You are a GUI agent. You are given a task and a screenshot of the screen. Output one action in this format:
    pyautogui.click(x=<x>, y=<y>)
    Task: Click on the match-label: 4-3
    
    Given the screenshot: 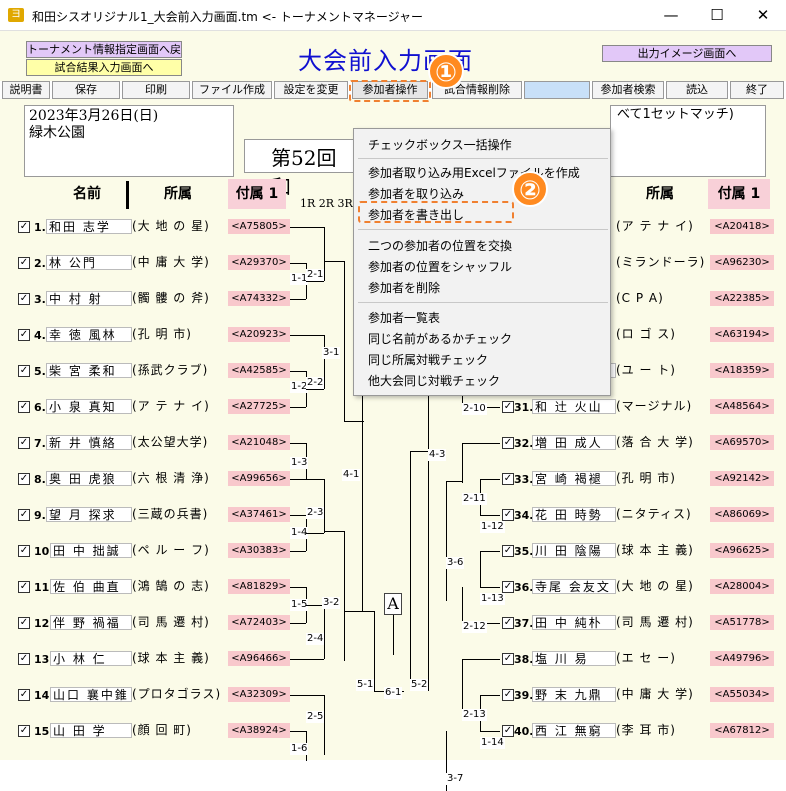 What is the action you would take?
    pyautogui.click(x=437, y=455)
    